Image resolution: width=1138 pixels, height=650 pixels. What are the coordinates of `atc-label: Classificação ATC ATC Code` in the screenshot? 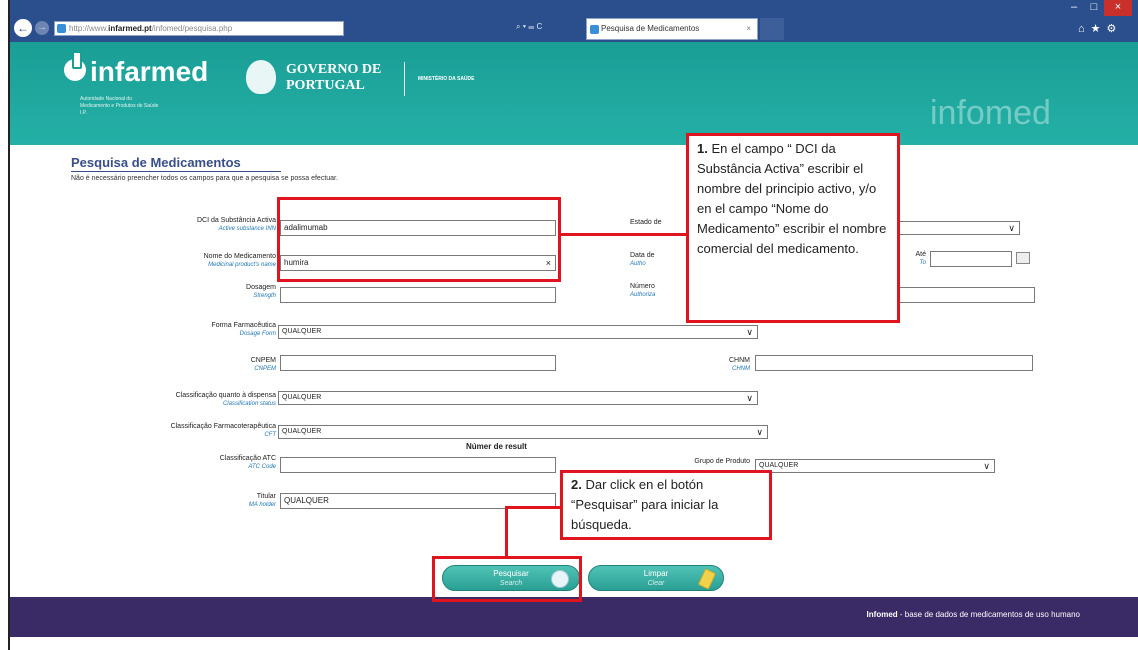 It's located at (191, 463).